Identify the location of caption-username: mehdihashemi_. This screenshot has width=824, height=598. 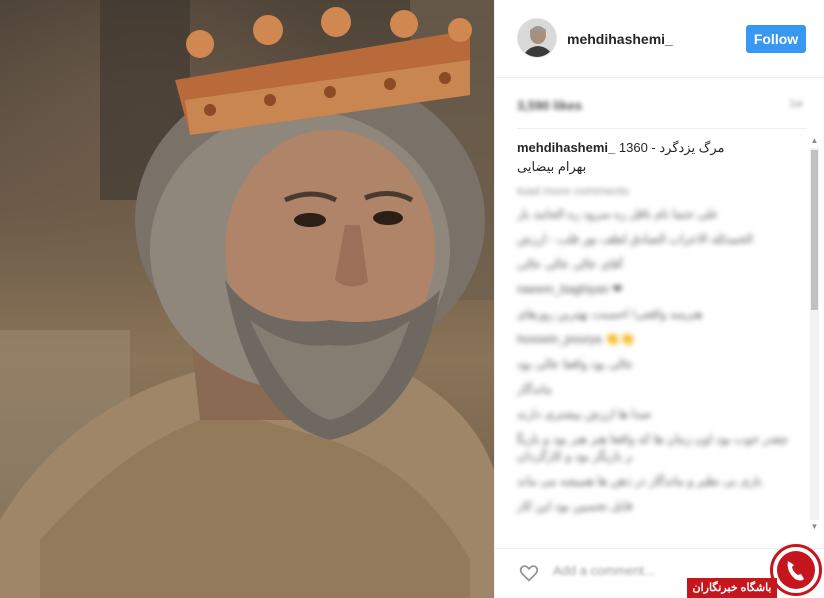
(566, 147).